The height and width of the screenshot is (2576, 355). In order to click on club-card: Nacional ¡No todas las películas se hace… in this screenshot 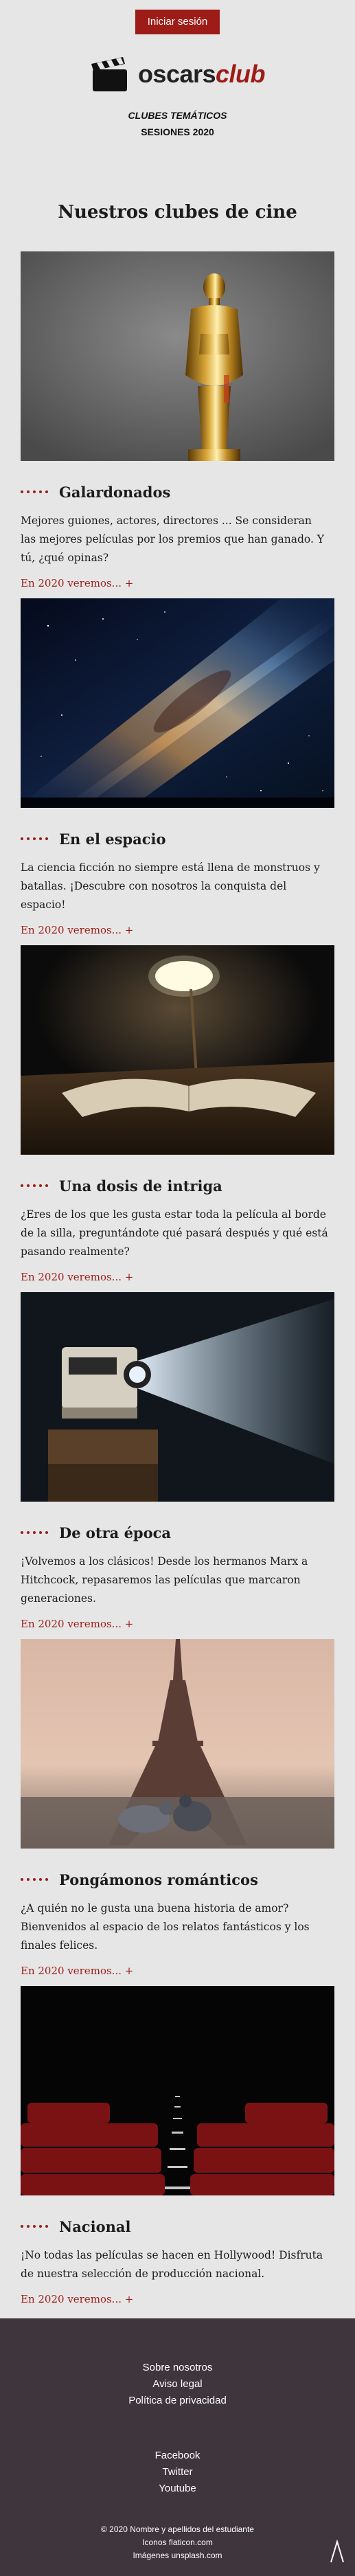, I will do `click(177, 2159)`.